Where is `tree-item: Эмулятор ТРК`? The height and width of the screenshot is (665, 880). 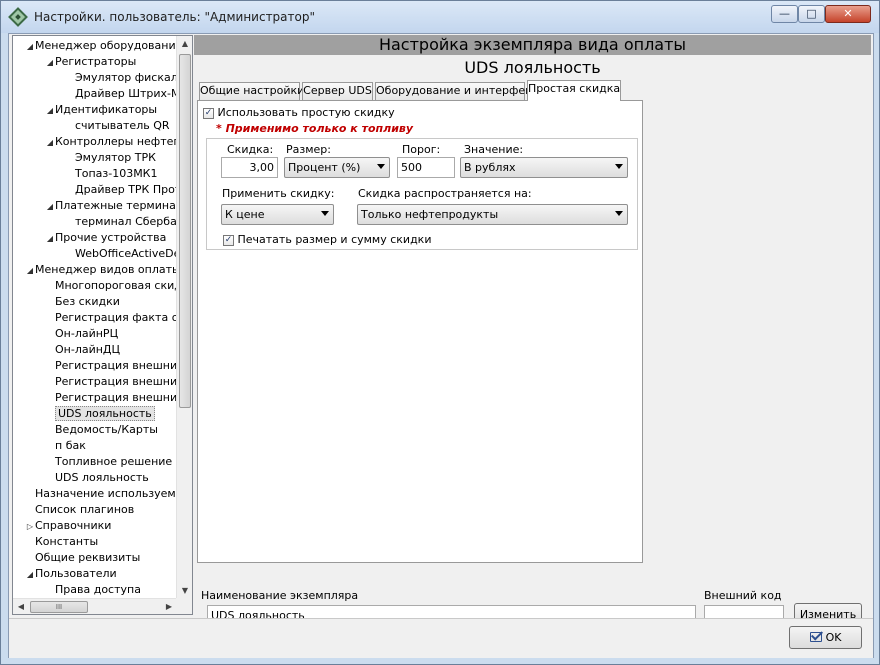 tree-item: Эмулятор ТРК is located at coordinates (110, 158).